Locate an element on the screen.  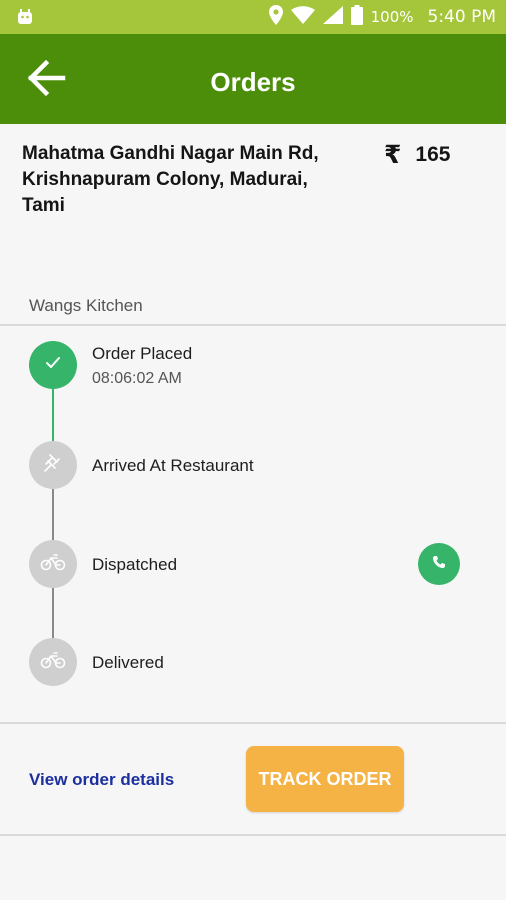
check-icon is located at coordinates (53, 365).